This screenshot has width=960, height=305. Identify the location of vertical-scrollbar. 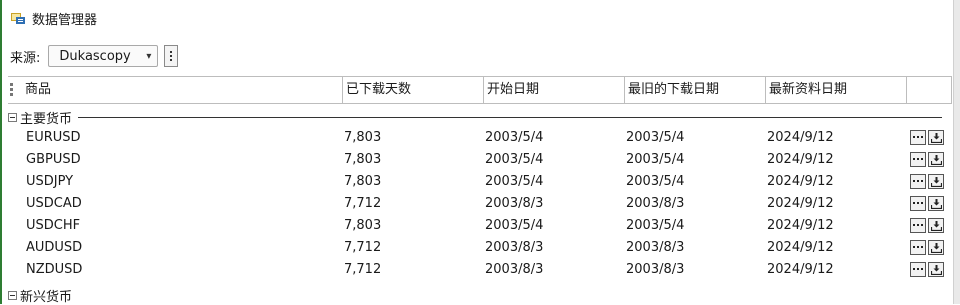
(956, 152).